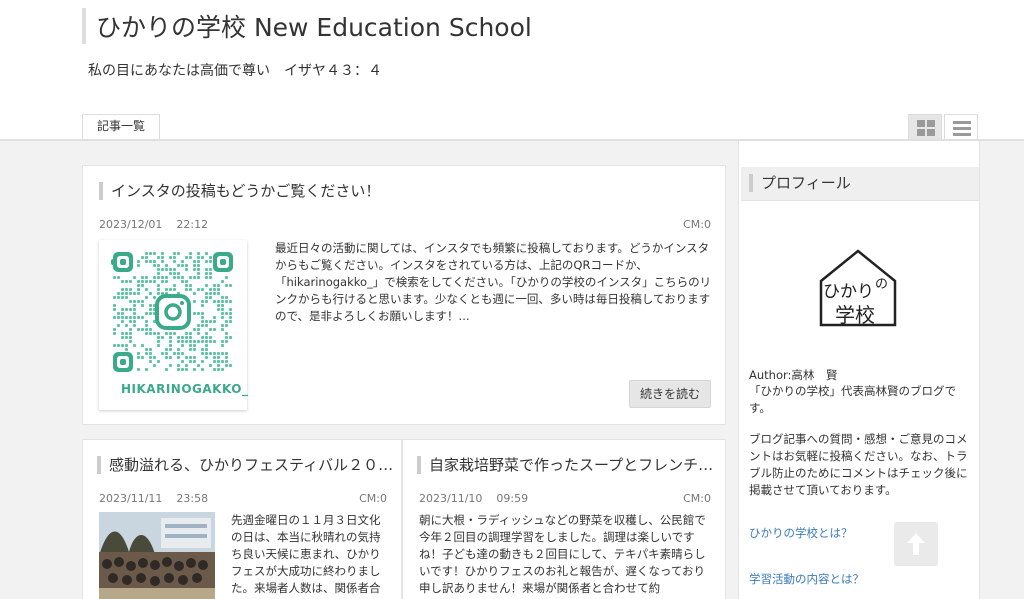 Image resolution: width=1024 pixels, height=599 pixels. I want to click on list-view-button, so click(961, 127).